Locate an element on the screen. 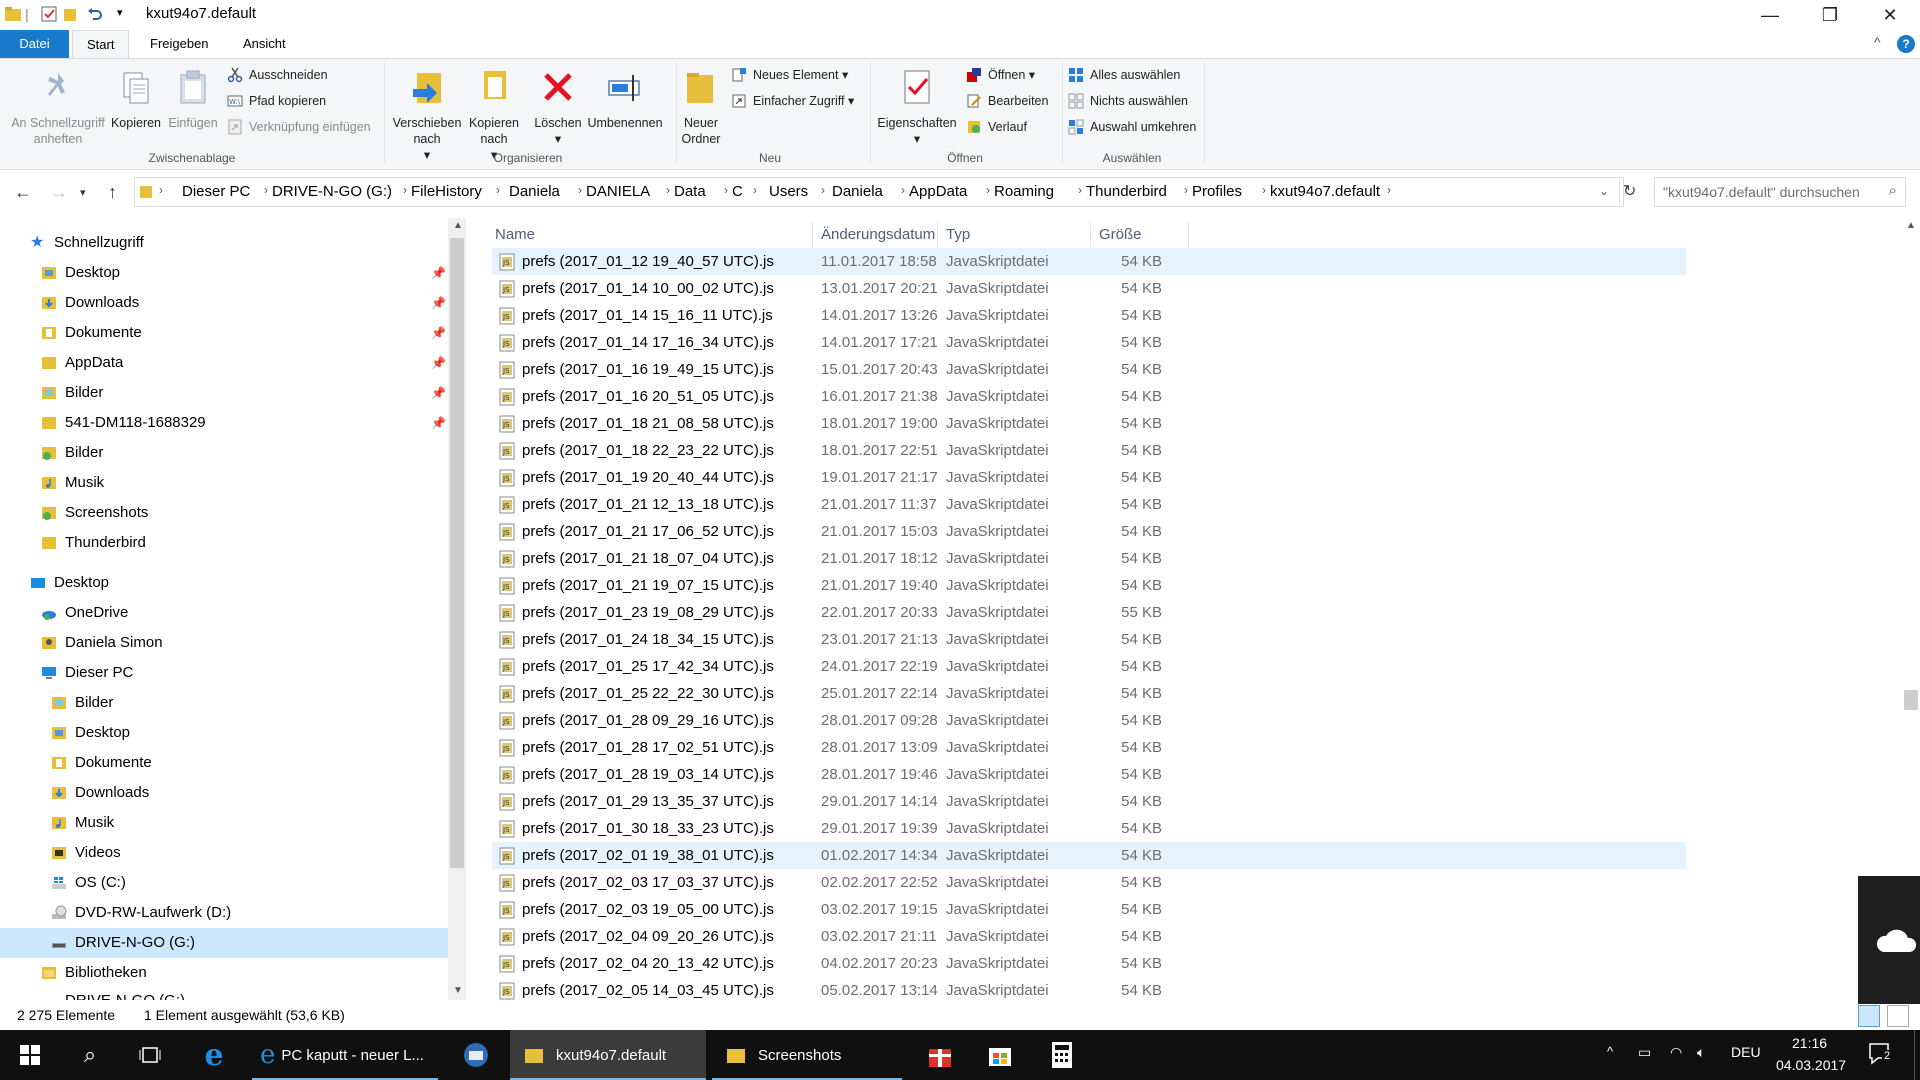 Image resolution: width=1920 pixels, height=1080 pixels. help-icon: ? is located at coordinates (1906, 44).